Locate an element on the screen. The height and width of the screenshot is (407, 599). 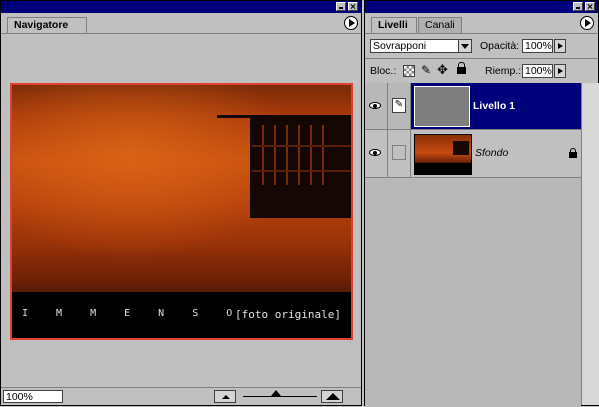
zoom-input: 100% is located at coordinates (33, 396).